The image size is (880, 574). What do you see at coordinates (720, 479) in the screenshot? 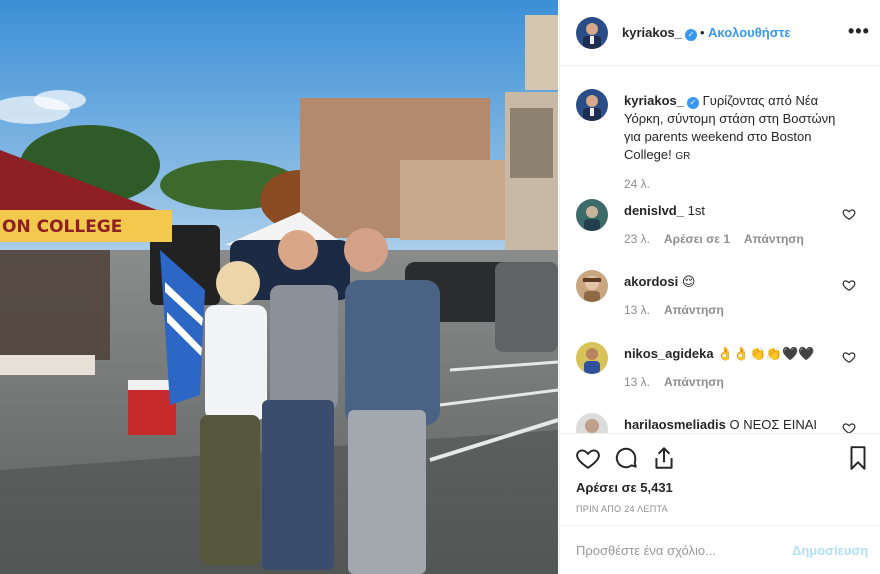
I see `post-actions: Αρέσει σε 5,431 ΠΡΙΝ ΑΠΟ 24 ΛΕΠΤΑ` at bounding box center [720, 479].